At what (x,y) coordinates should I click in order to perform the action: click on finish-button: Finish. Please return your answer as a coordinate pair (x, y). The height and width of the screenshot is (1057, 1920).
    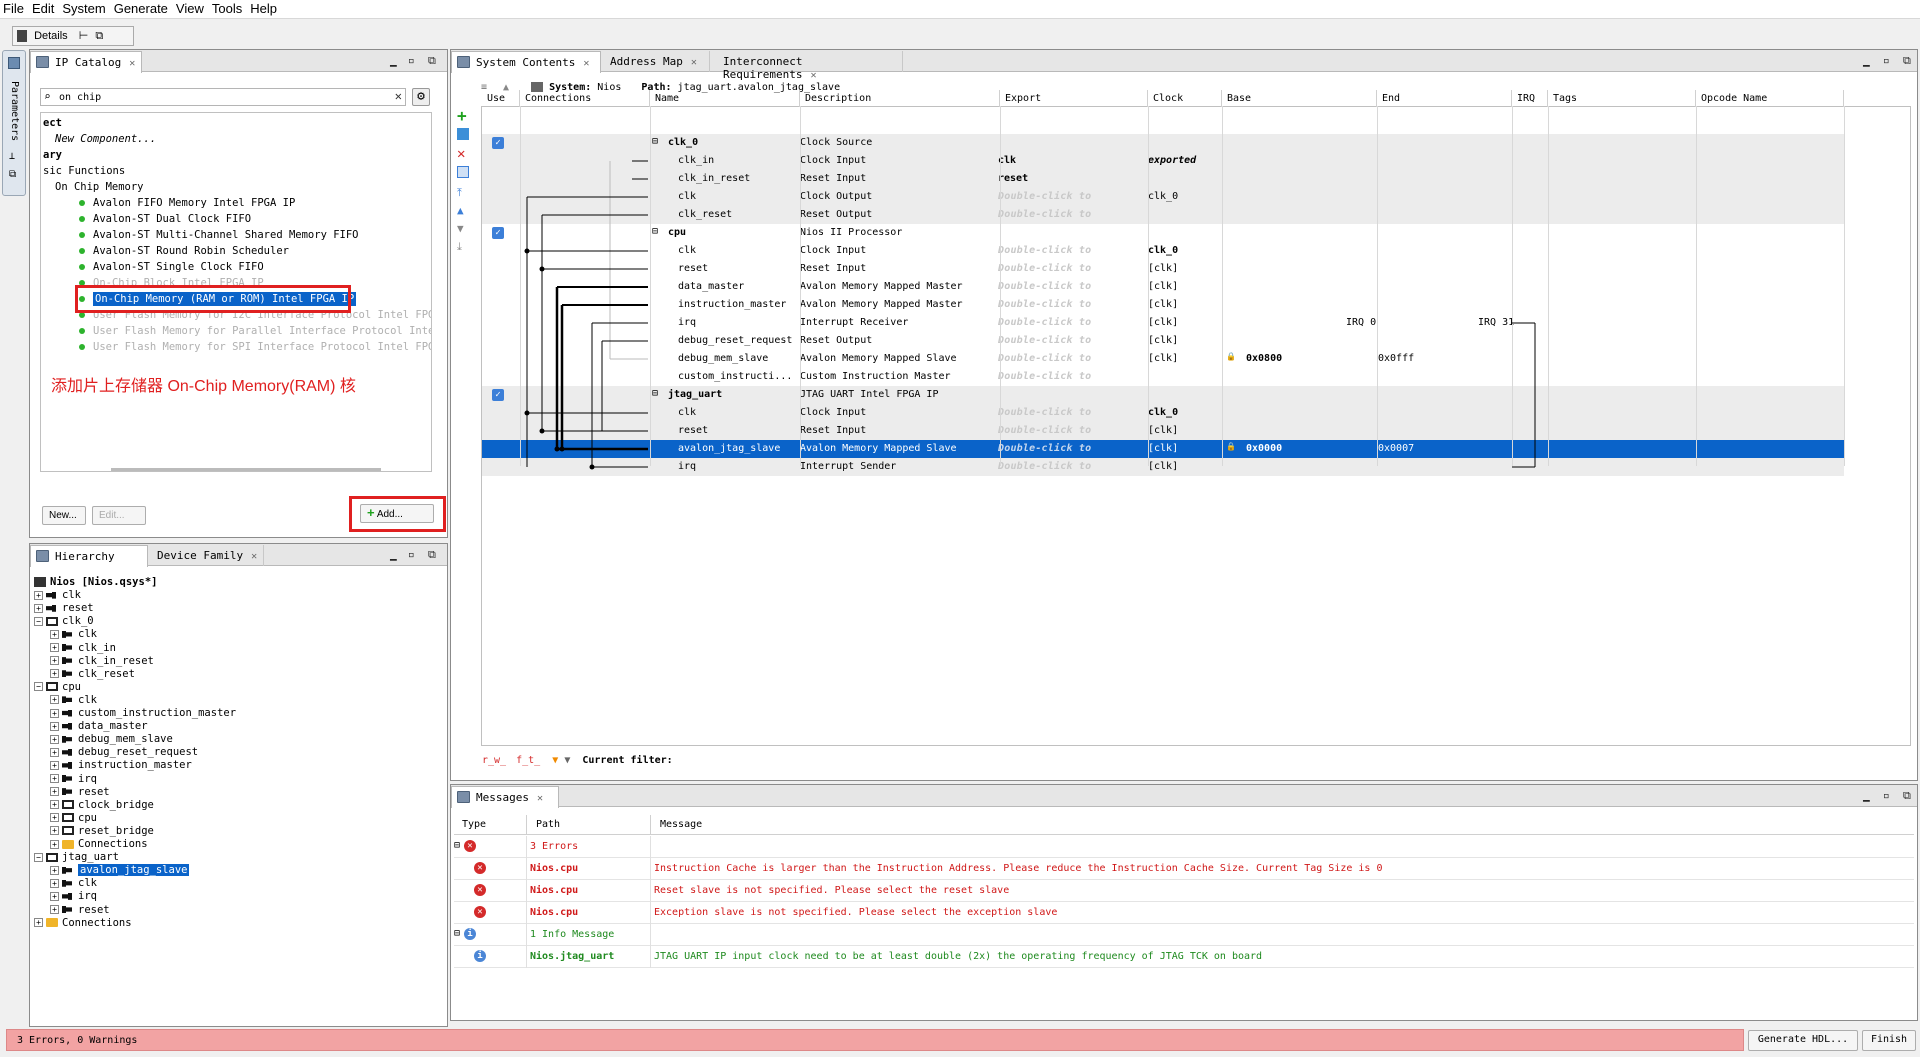
    Looking at the image, I should click on (1889, 1040).